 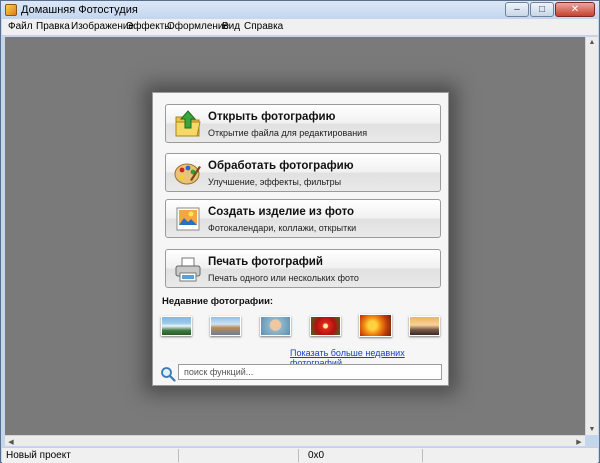 I want to click on folder-open-icon, so click(x=188, y=123).